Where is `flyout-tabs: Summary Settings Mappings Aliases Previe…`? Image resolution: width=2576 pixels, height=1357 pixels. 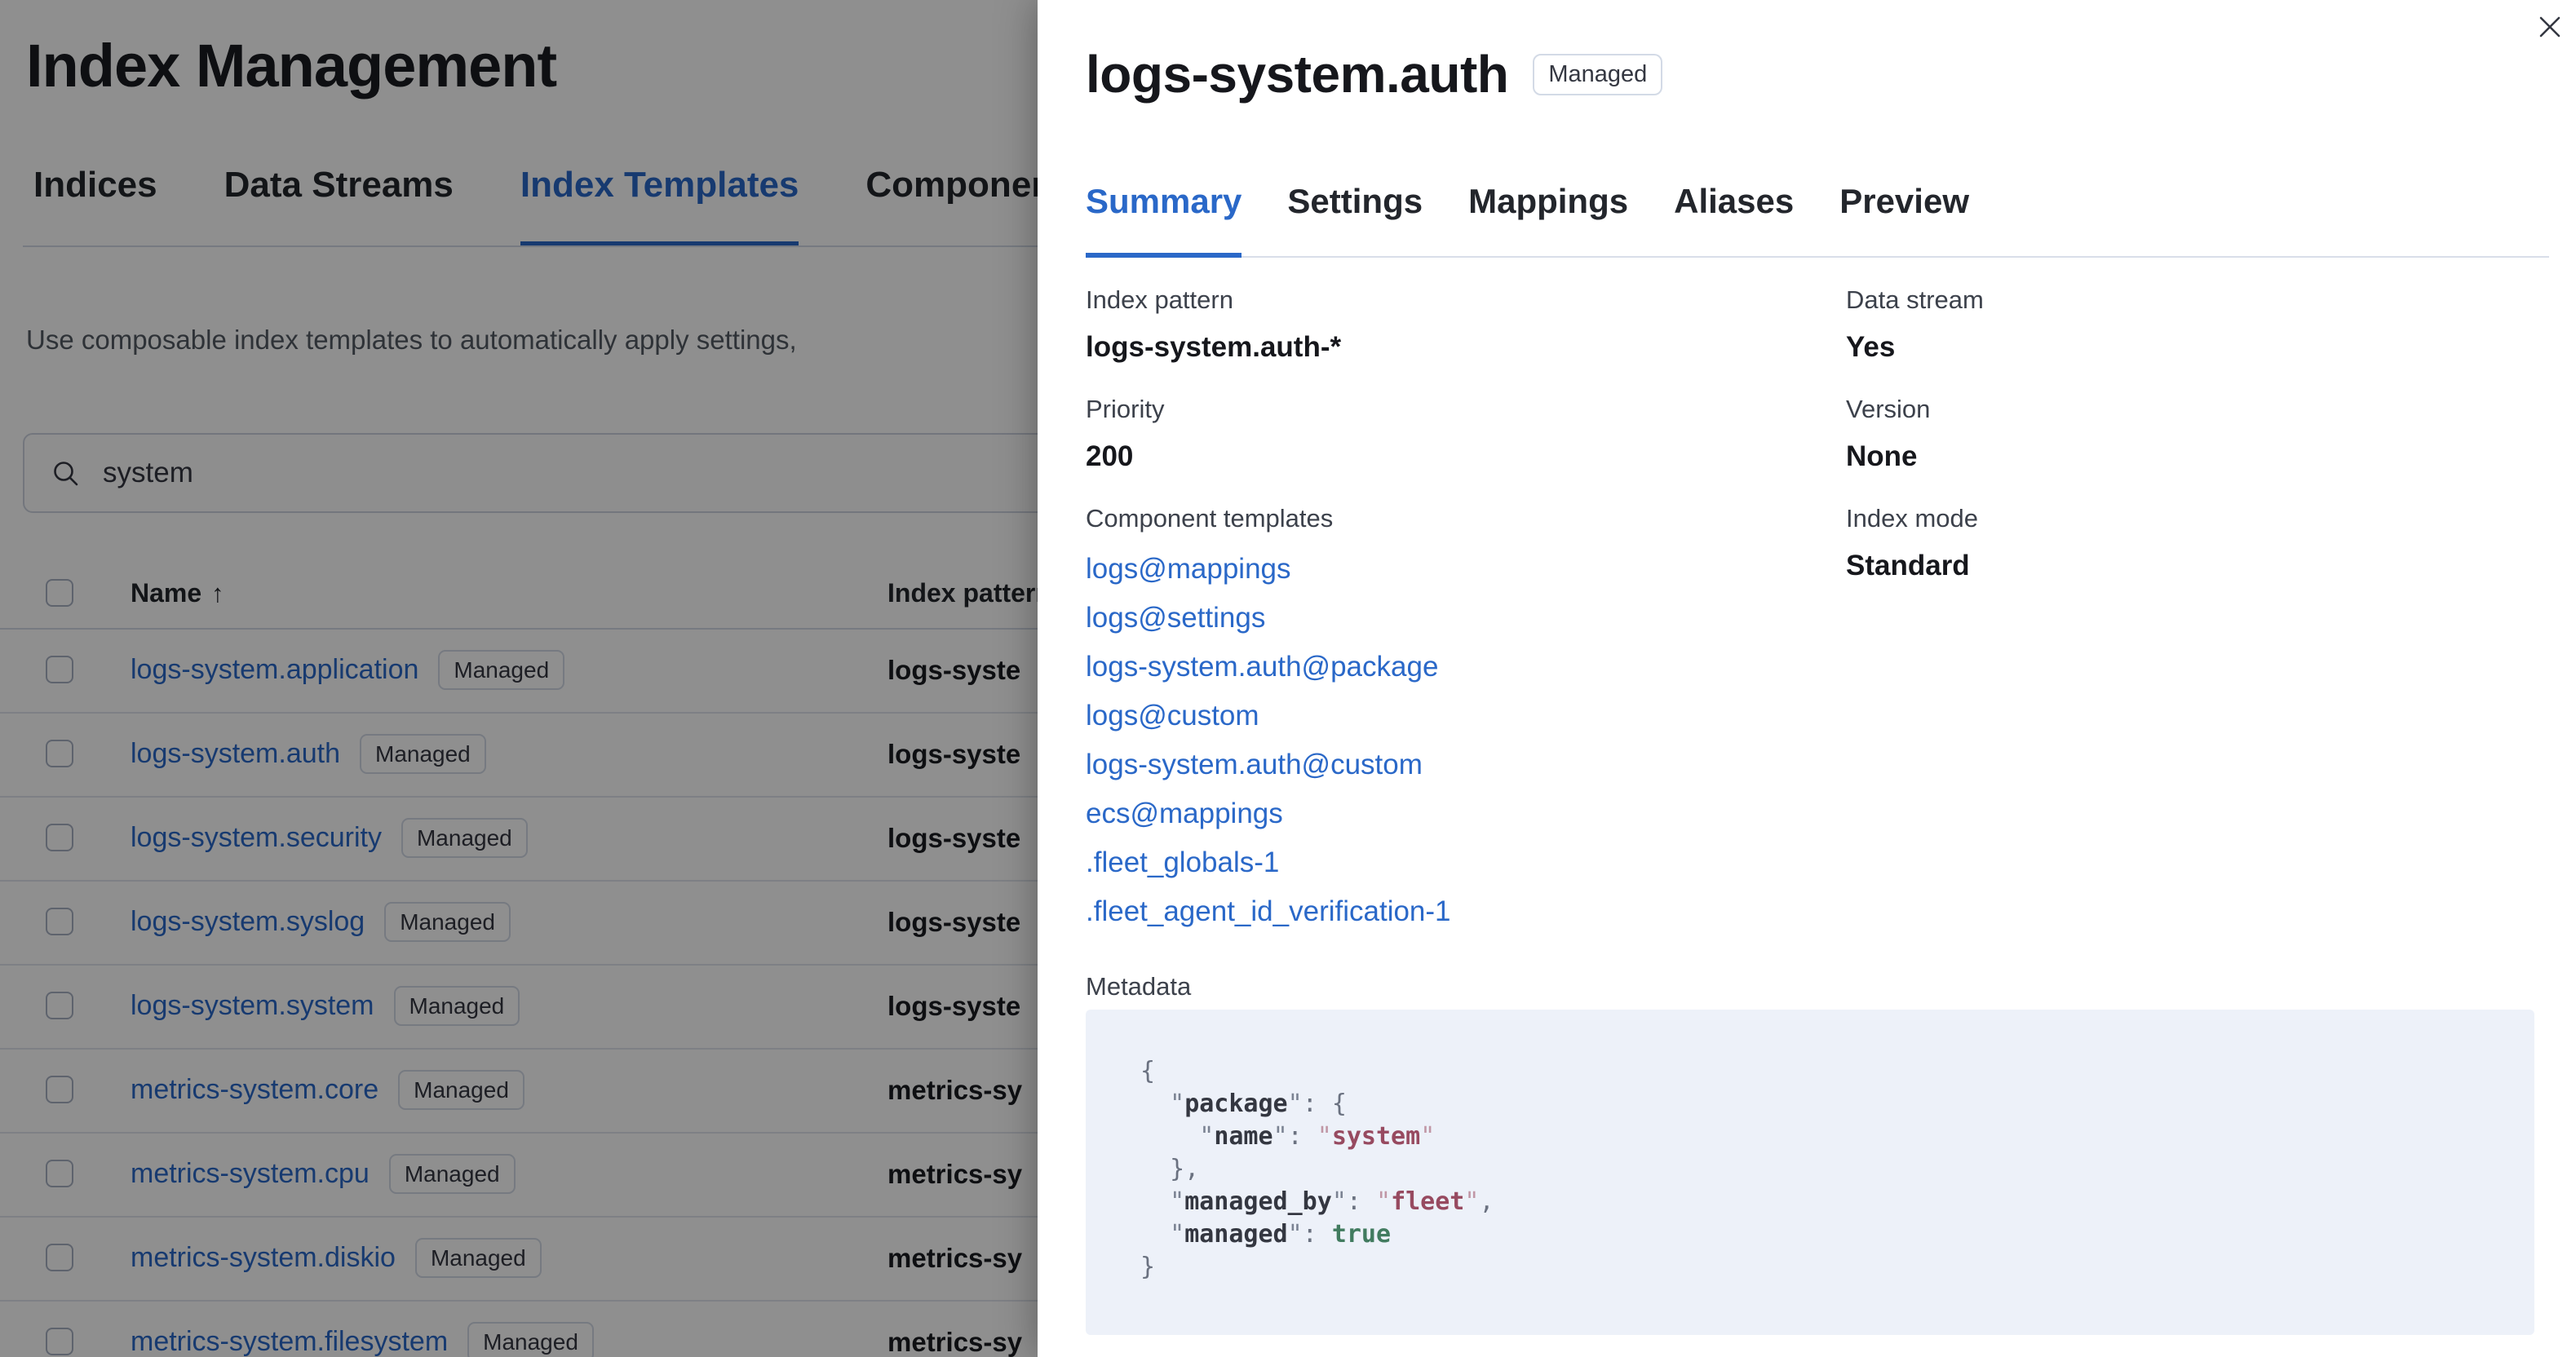
flyout-tabs: Summary Settings Mappings Aliases Previe… is located at coordinates (1817, 219).